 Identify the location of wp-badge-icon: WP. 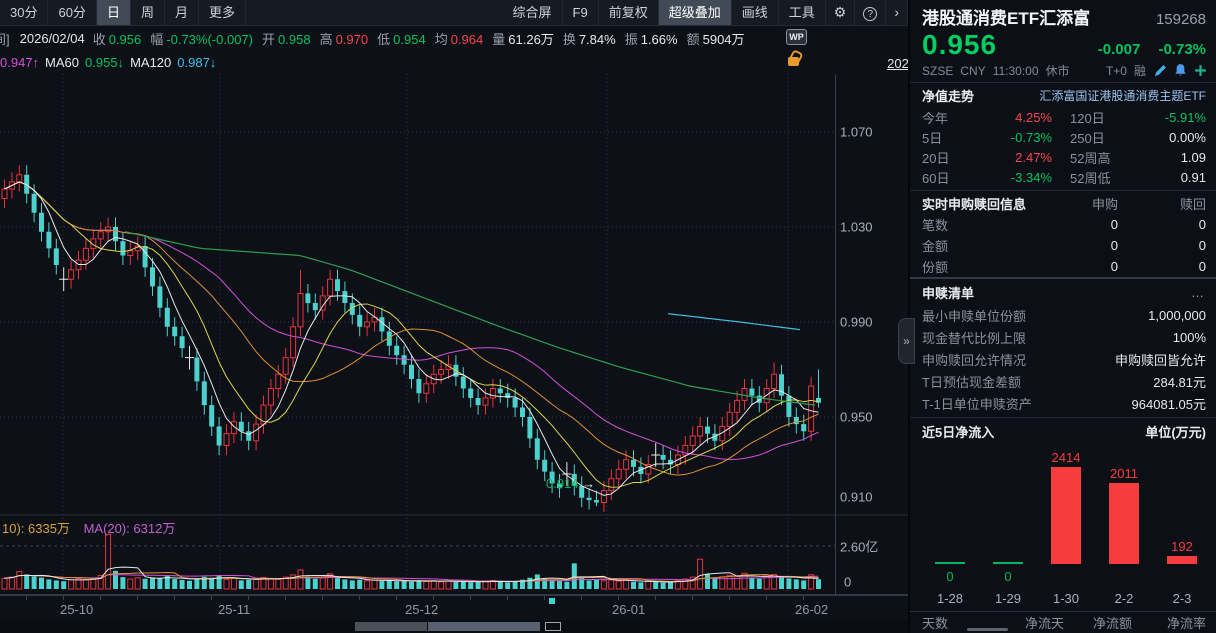
(796, 37).